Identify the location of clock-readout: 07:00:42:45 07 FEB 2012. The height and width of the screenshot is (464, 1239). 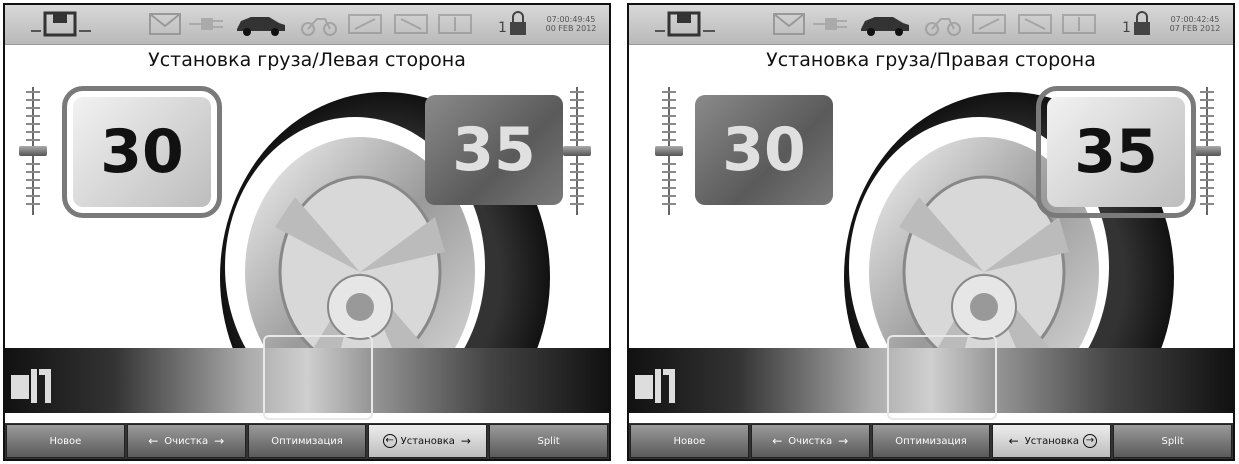
(1195, 24).